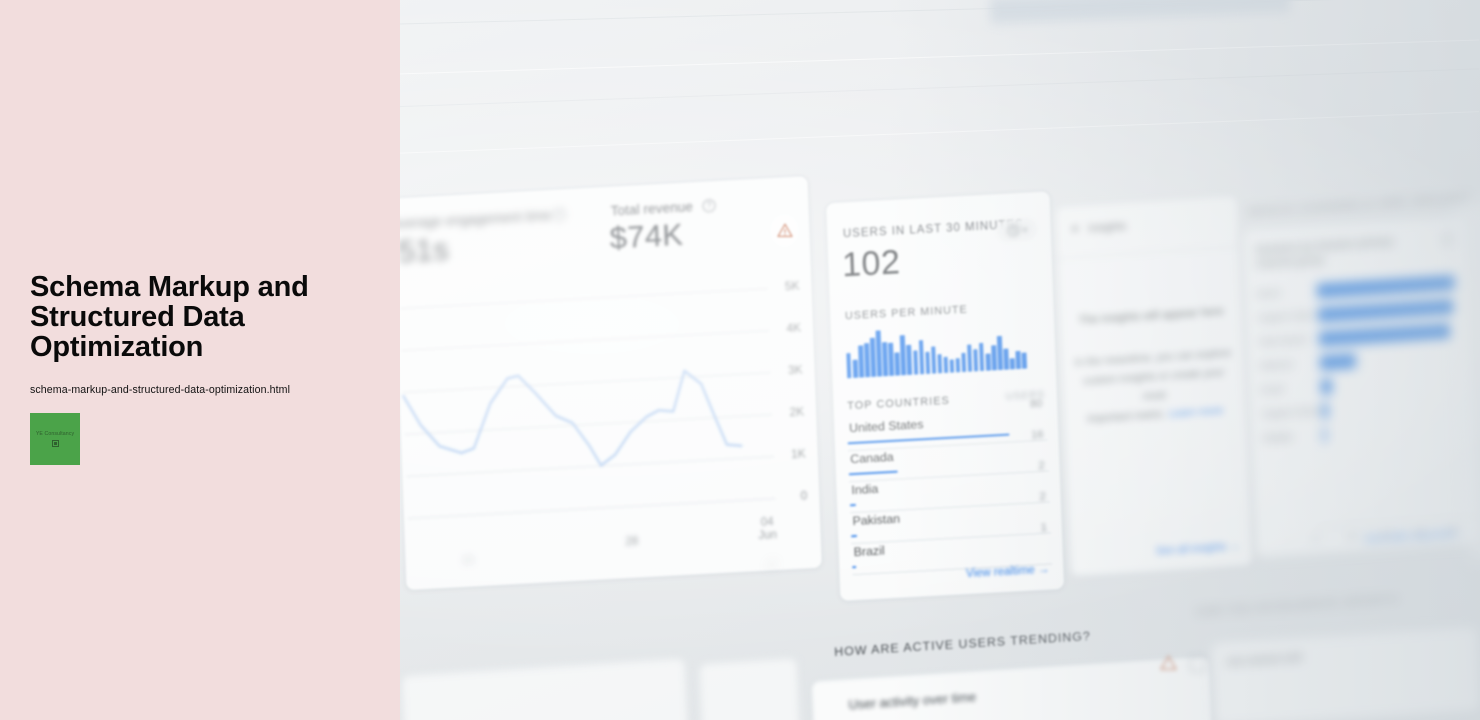  Describe the element at coordinates (1044, 527) in the screenshot. I see `top-country-users: 1` at that location.